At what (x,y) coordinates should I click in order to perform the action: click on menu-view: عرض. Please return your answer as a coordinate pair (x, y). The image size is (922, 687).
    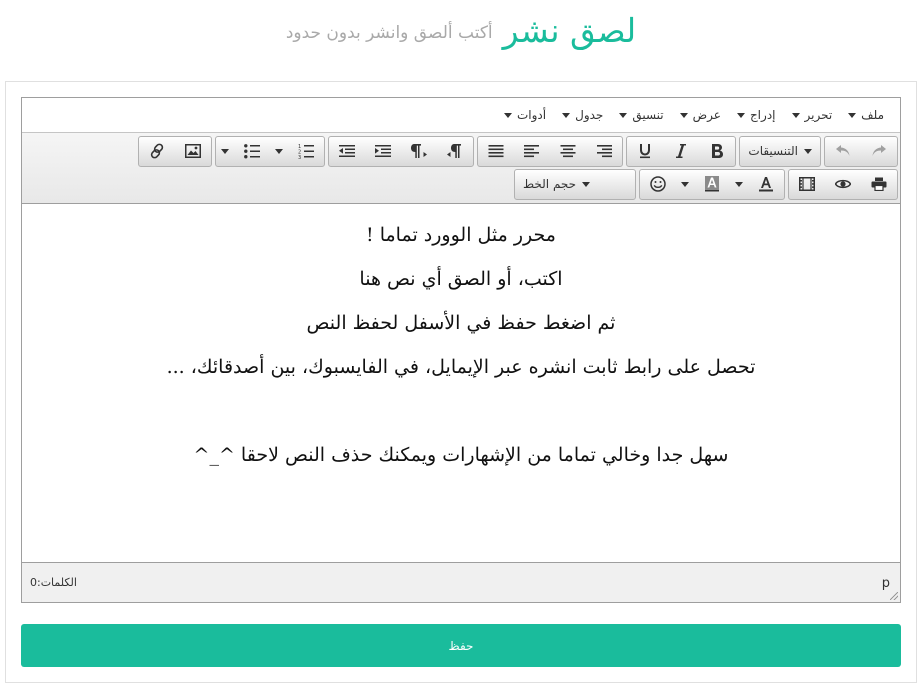
    Looking at the image, I should click on (700, 115).